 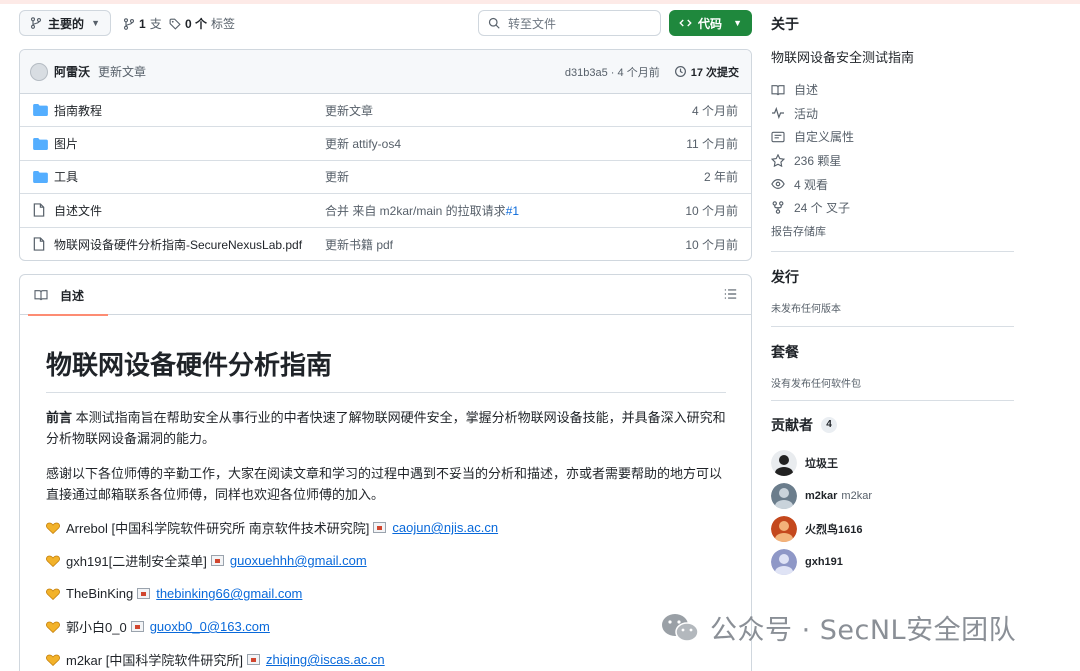 I want to click on contributor-item: 火烈鸟1616, so click(x=821, y=528).